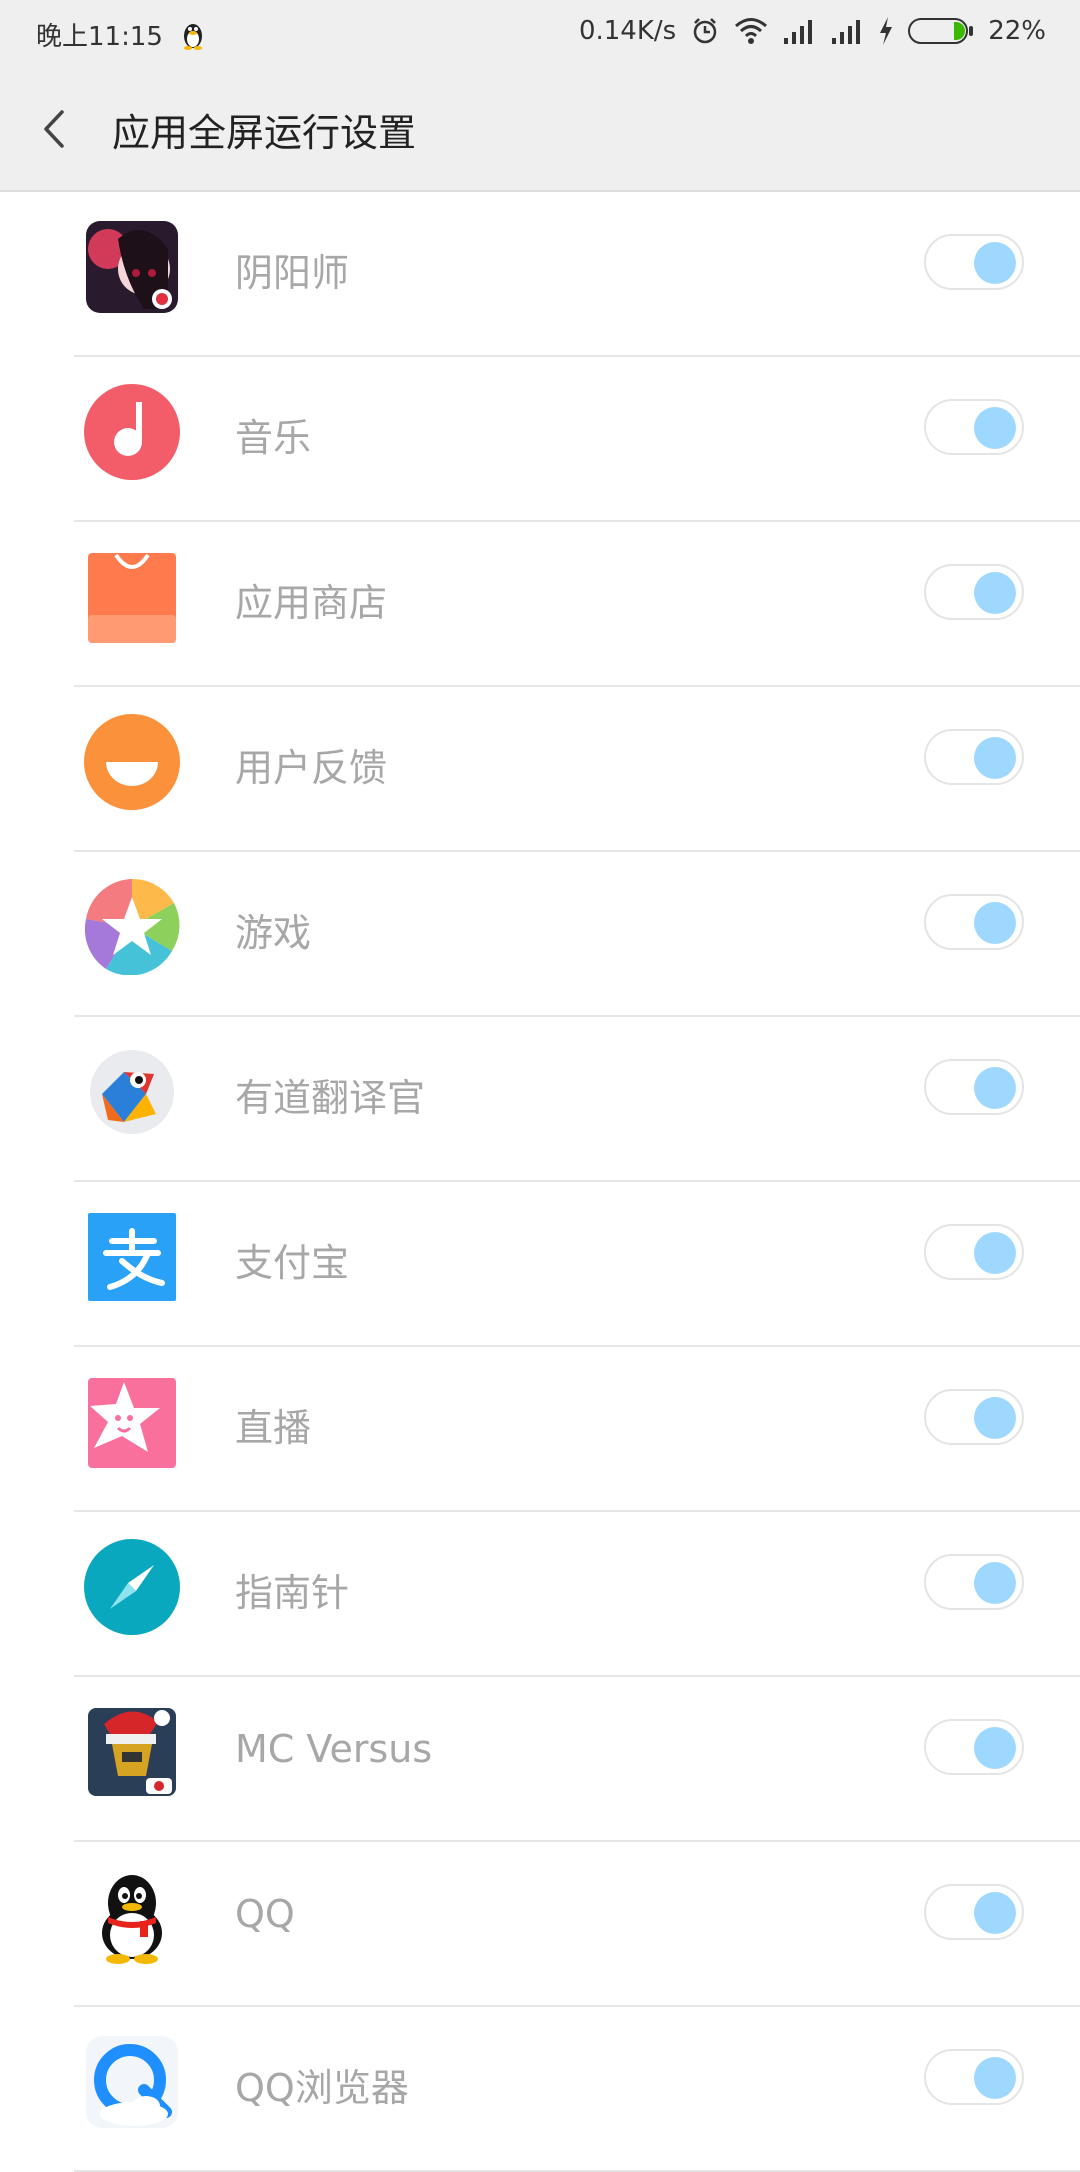  Describe the element at coordinates (334, 1749) in the screenshot. I see `app-label: MC Versus` at that location.